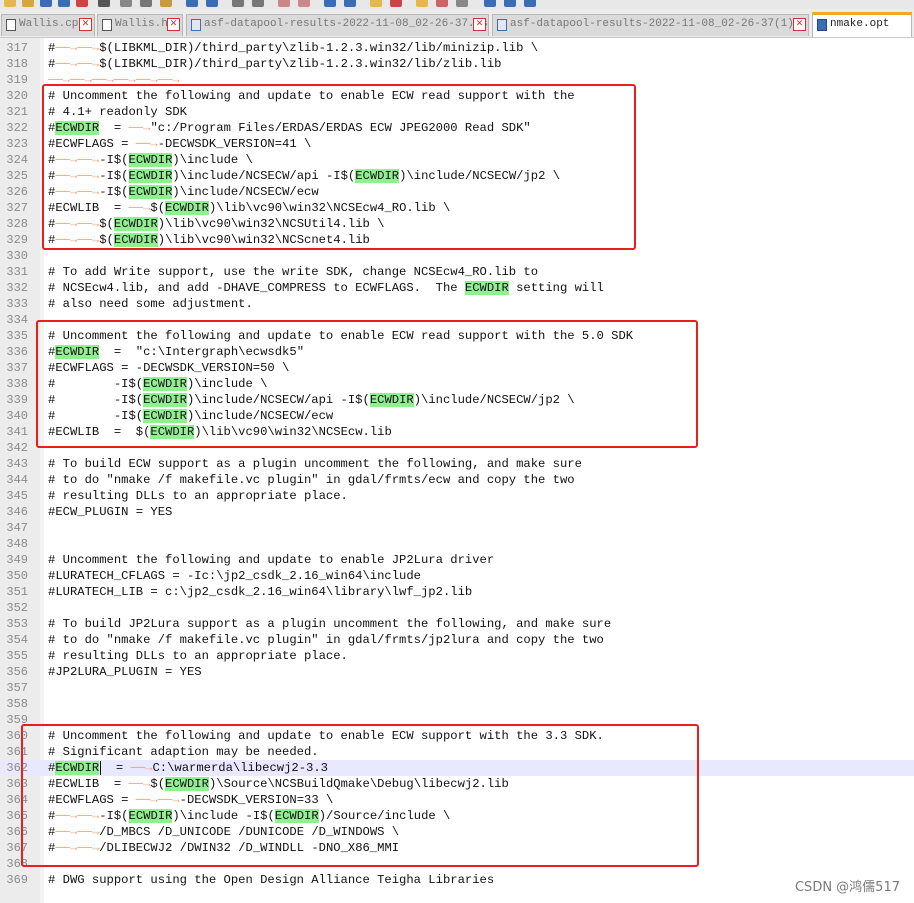 The height and width of the screenshot is (903, 914). I want to click on line-number: 353, so click(17, 624).